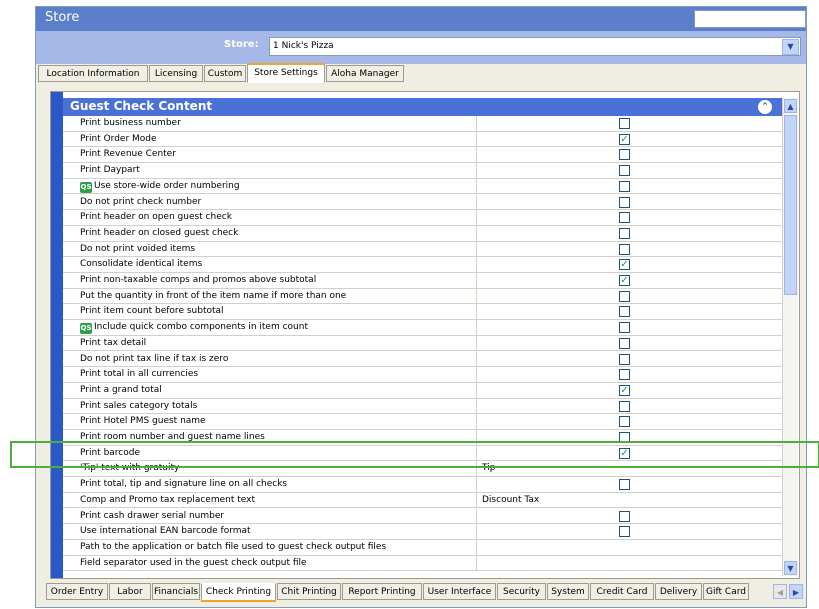  I want to click on bottom-tab-check-printing: Check Printing, so click(238, 592).